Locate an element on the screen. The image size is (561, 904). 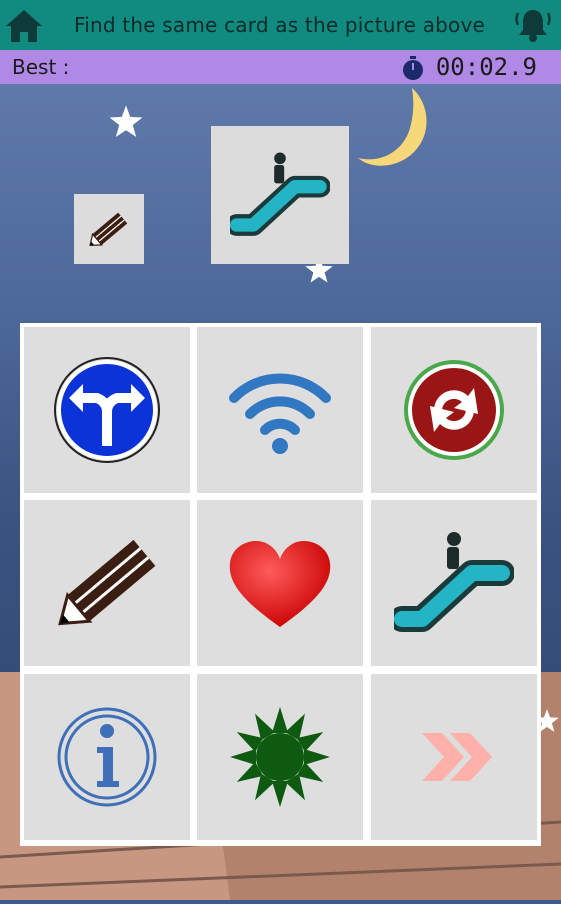
green-sunburst-icon is located at coordinates (280, 757).